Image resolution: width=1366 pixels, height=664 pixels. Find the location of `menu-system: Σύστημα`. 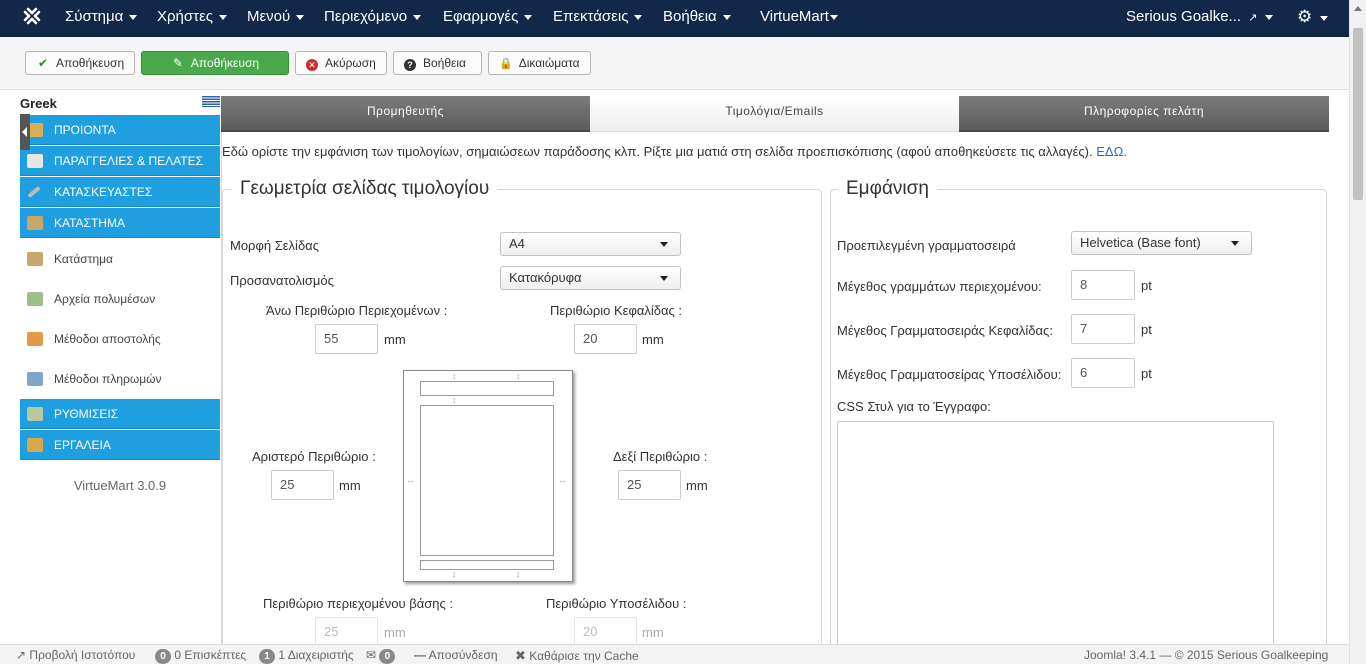

menu-system: Σύστημα is located at coordinates (101, 16).